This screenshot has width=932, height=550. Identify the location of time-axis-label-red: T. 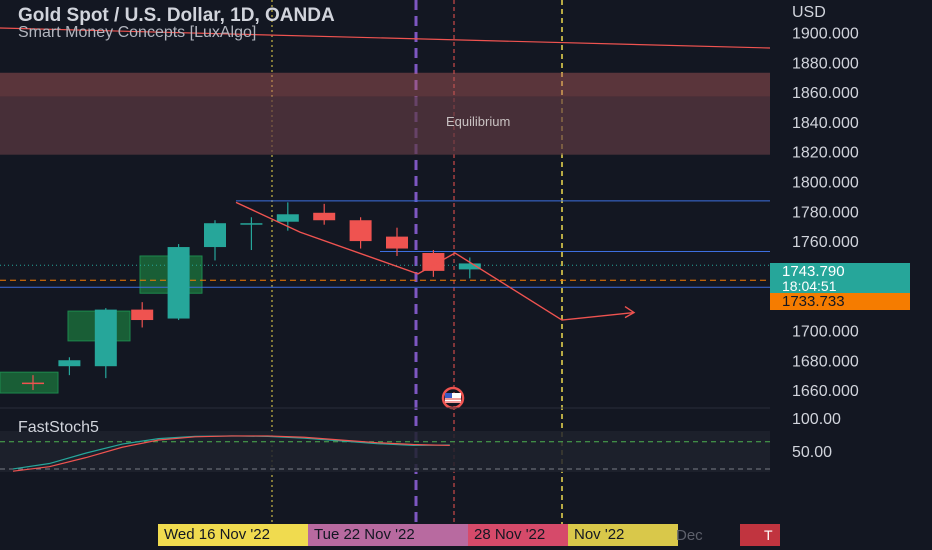
(760, 535).